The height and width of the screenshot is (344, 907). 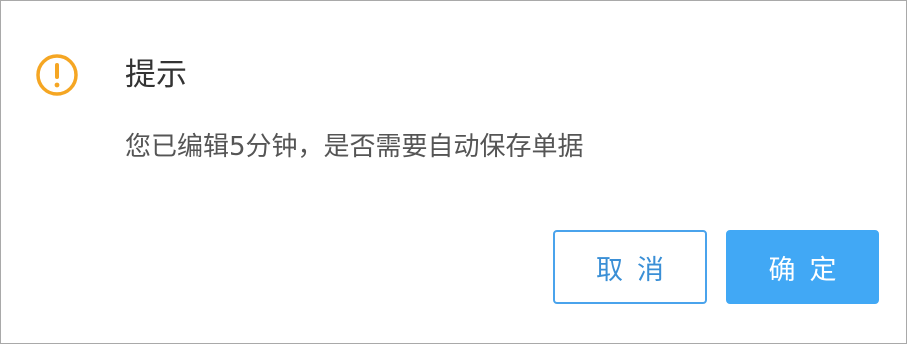 I want to click on confirm-button: 确定, so click(x=802, y=267).